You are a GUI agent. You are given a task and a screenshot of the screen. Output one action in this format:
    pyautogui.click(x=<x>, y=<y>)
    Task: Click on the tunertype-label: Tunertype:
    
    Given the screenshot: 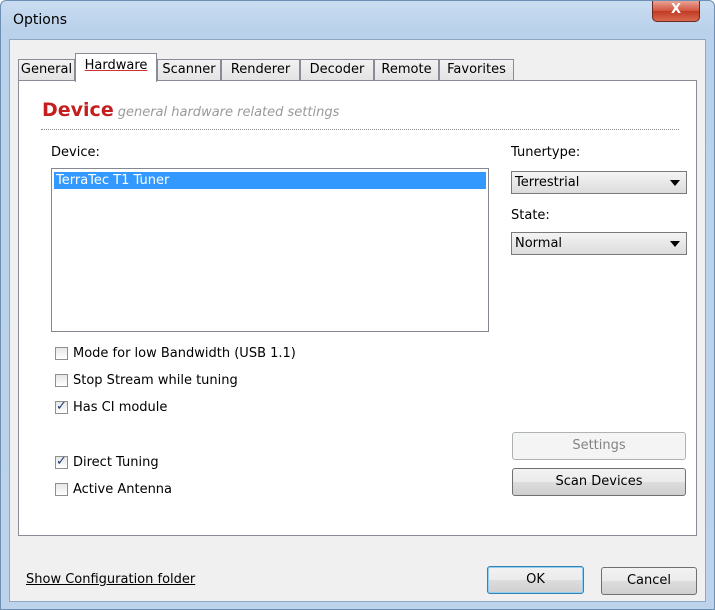 What is the action you would take?
    pyautogui.click(x=546, y=152)
    